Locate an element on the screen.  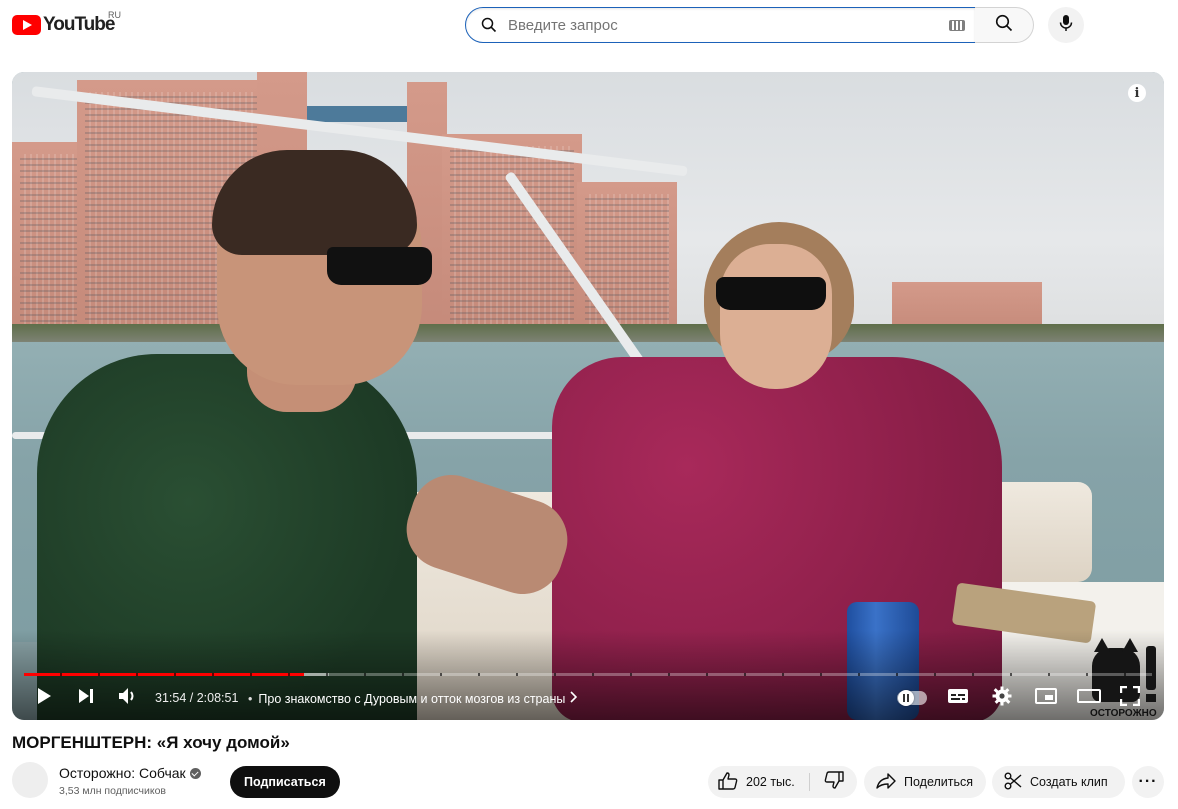
gear-icon is located at coordinates (1002, 698).